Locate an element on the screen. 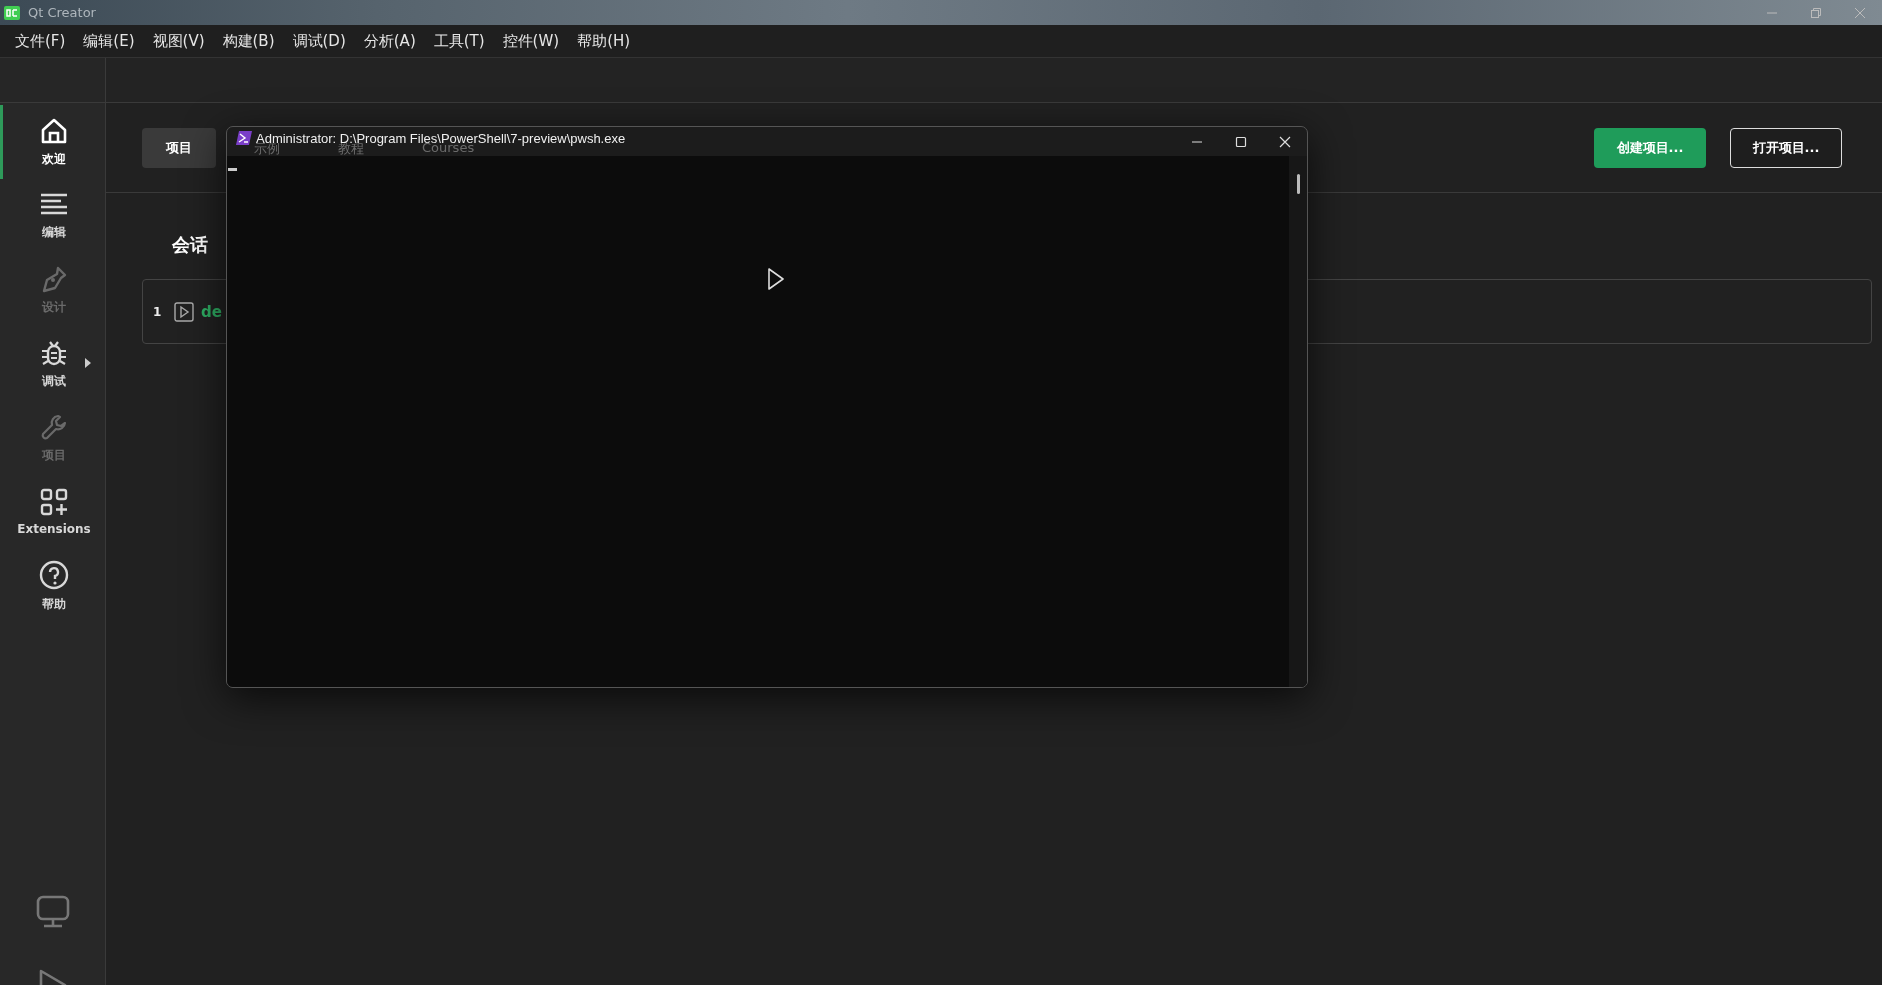 Image resolution: width=1882 pixels, height=985 pixels. text-cursor is located at coordinates (232, 169).